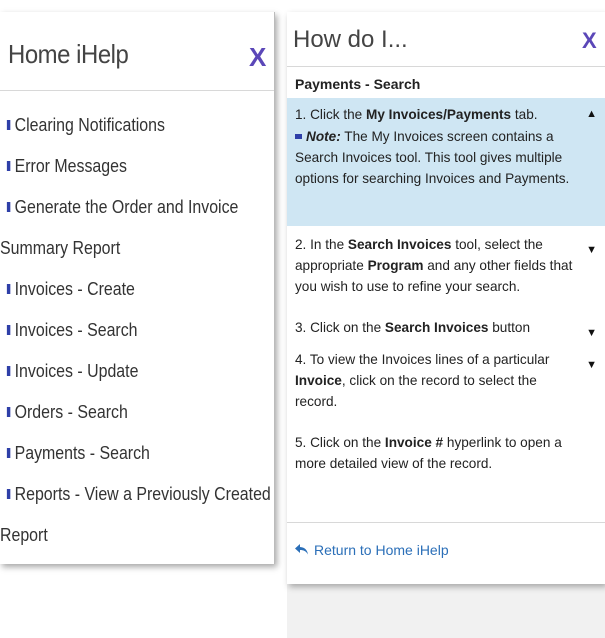  Describe the element at coordinates (591, 114) in the screenshot. I see `collapse-arrow-icon: ▲` at that location.